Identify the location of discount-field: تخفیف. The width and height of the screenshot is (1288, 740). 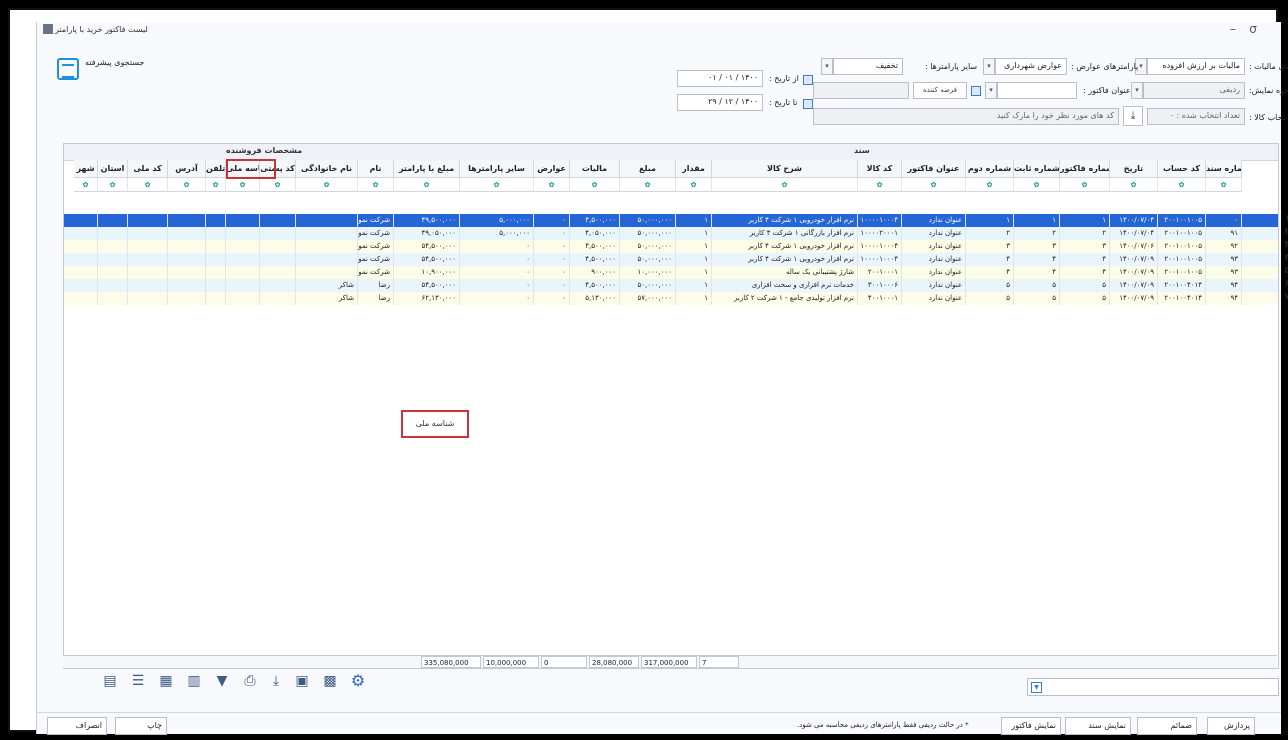
(868, 66).